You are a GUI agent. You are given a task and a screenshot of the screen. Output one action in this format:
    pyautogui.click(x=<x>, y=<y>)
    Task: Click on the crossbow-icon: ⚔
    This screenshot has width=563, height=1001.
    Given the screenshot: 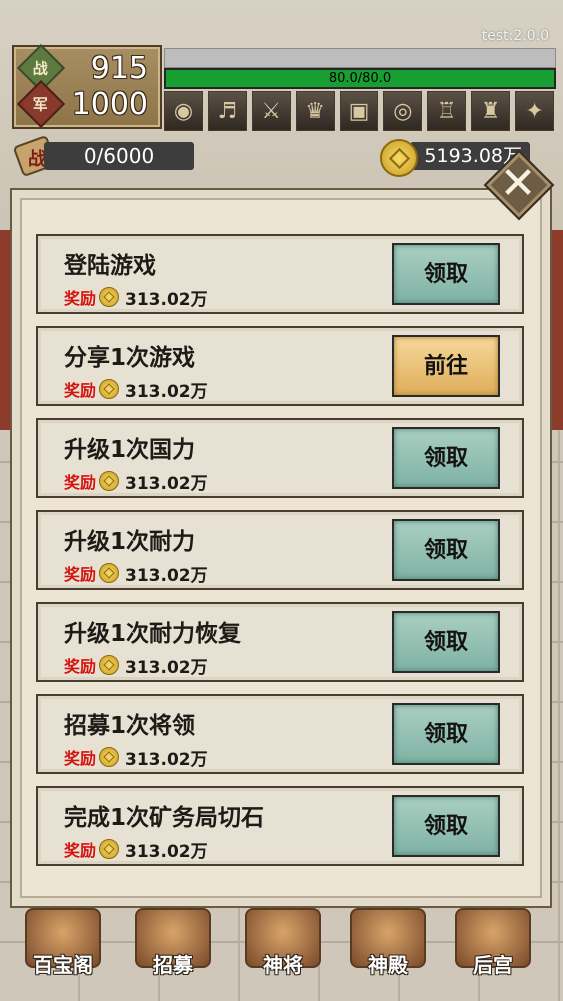 What is the action you would take?
    pyautogui.click(x=271, y=111)
    